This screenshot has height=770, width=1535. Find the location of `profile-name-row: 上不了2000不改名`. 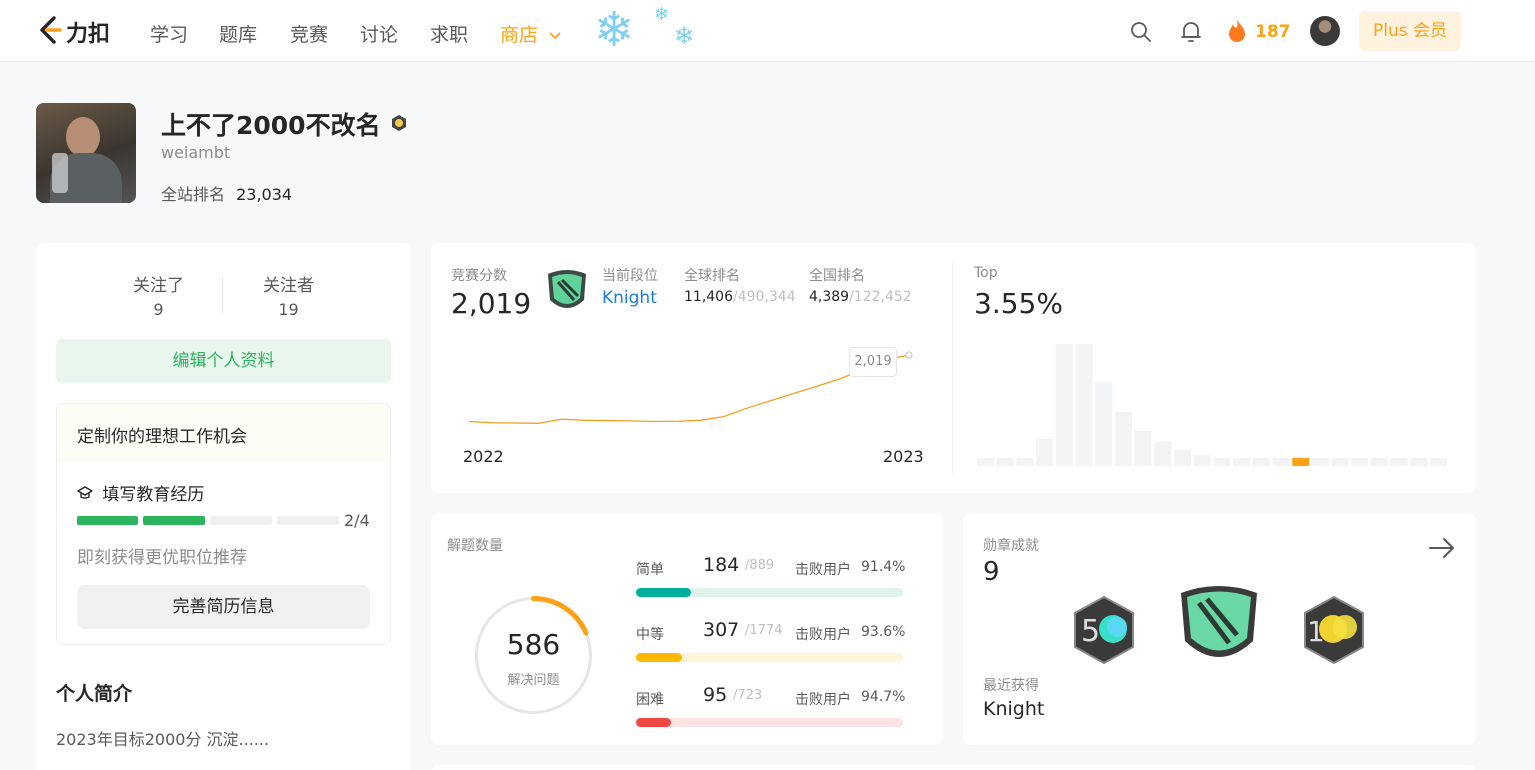

profile-name-row: 上不了2000不改名 is located at coordinates (284, 123).